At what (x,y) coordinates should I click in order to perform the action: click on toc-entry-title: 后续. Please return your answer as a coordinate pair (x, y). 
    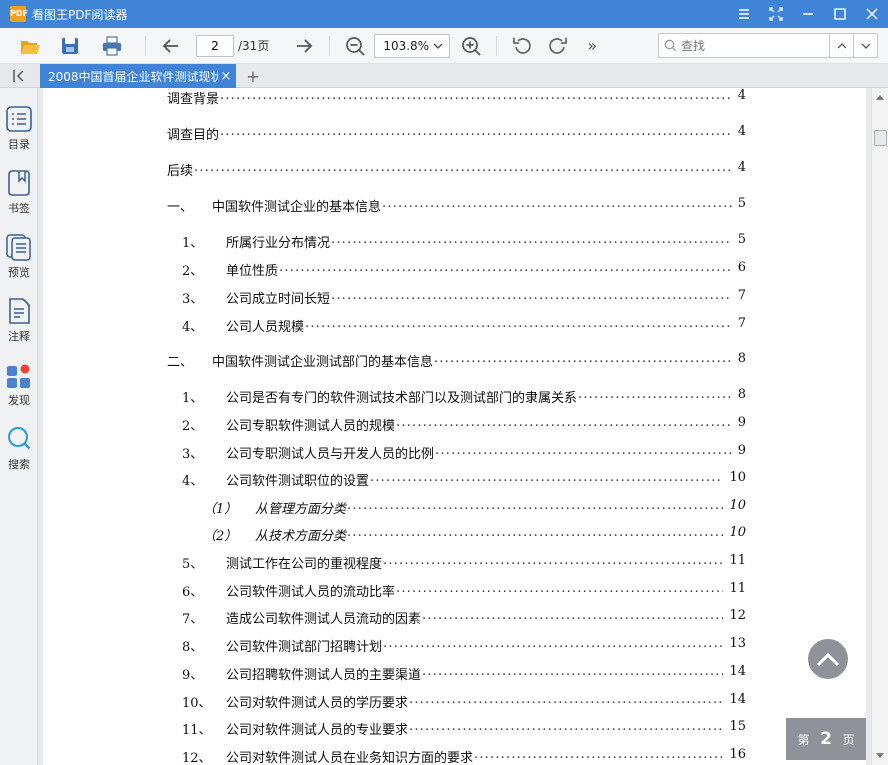
    Looking at the image, I should click on (180, 171).